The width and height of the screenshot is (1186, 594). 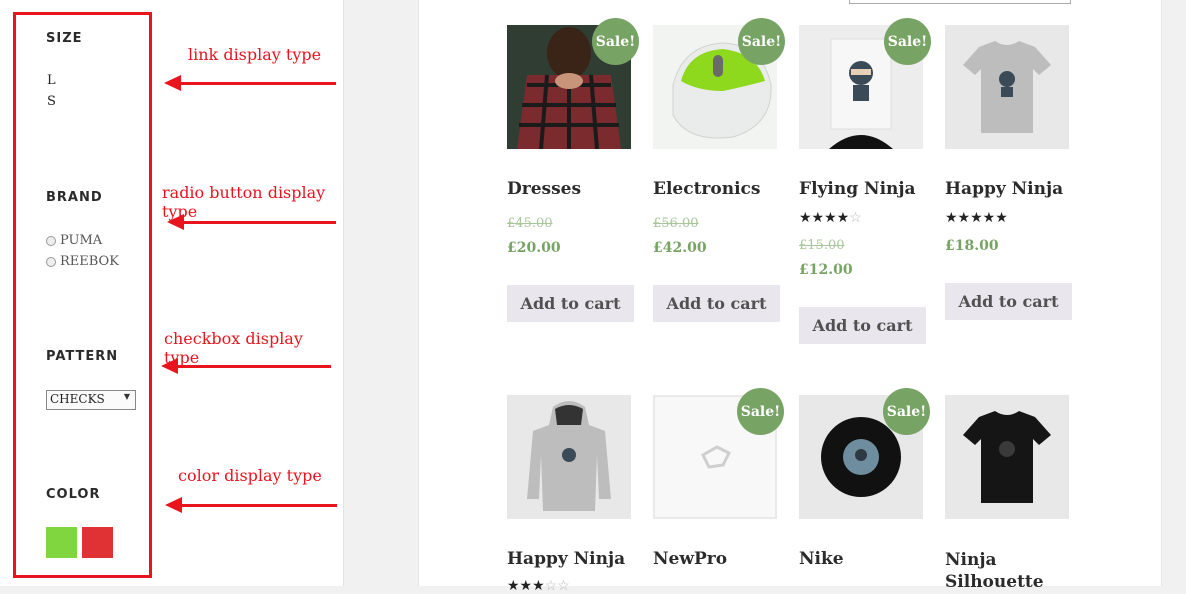 What do you see at coordinates (77, 399) in the screenshot?
I see `pattern-select-value: CHECKS` at bounding box center [77, 399].